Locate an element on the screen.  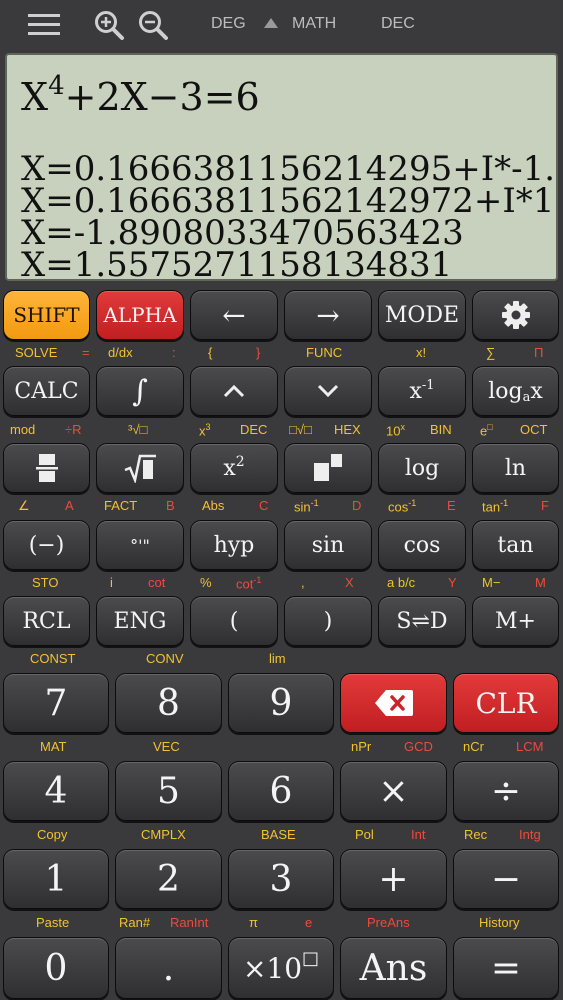
integral-button: ∫ is located at coordinates (140, 391).